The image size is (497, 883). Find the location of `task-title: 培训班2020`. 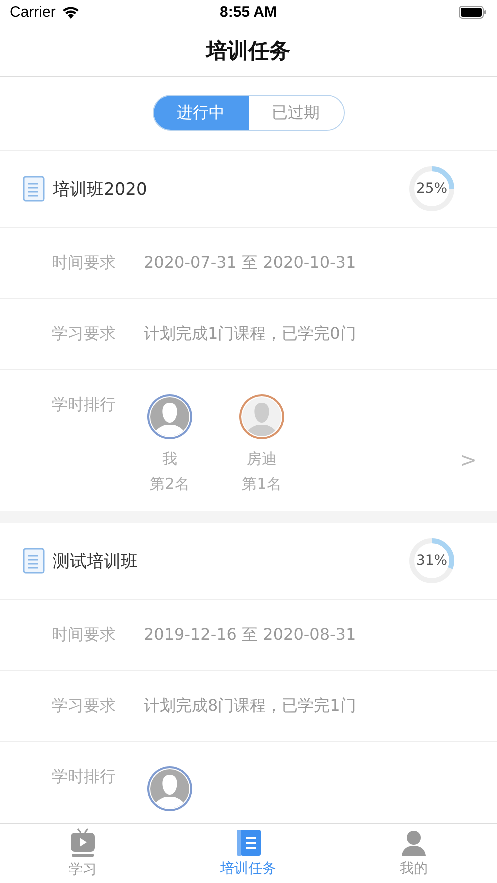

task-title: 培训班2020 is located at coordinates (100, 189).